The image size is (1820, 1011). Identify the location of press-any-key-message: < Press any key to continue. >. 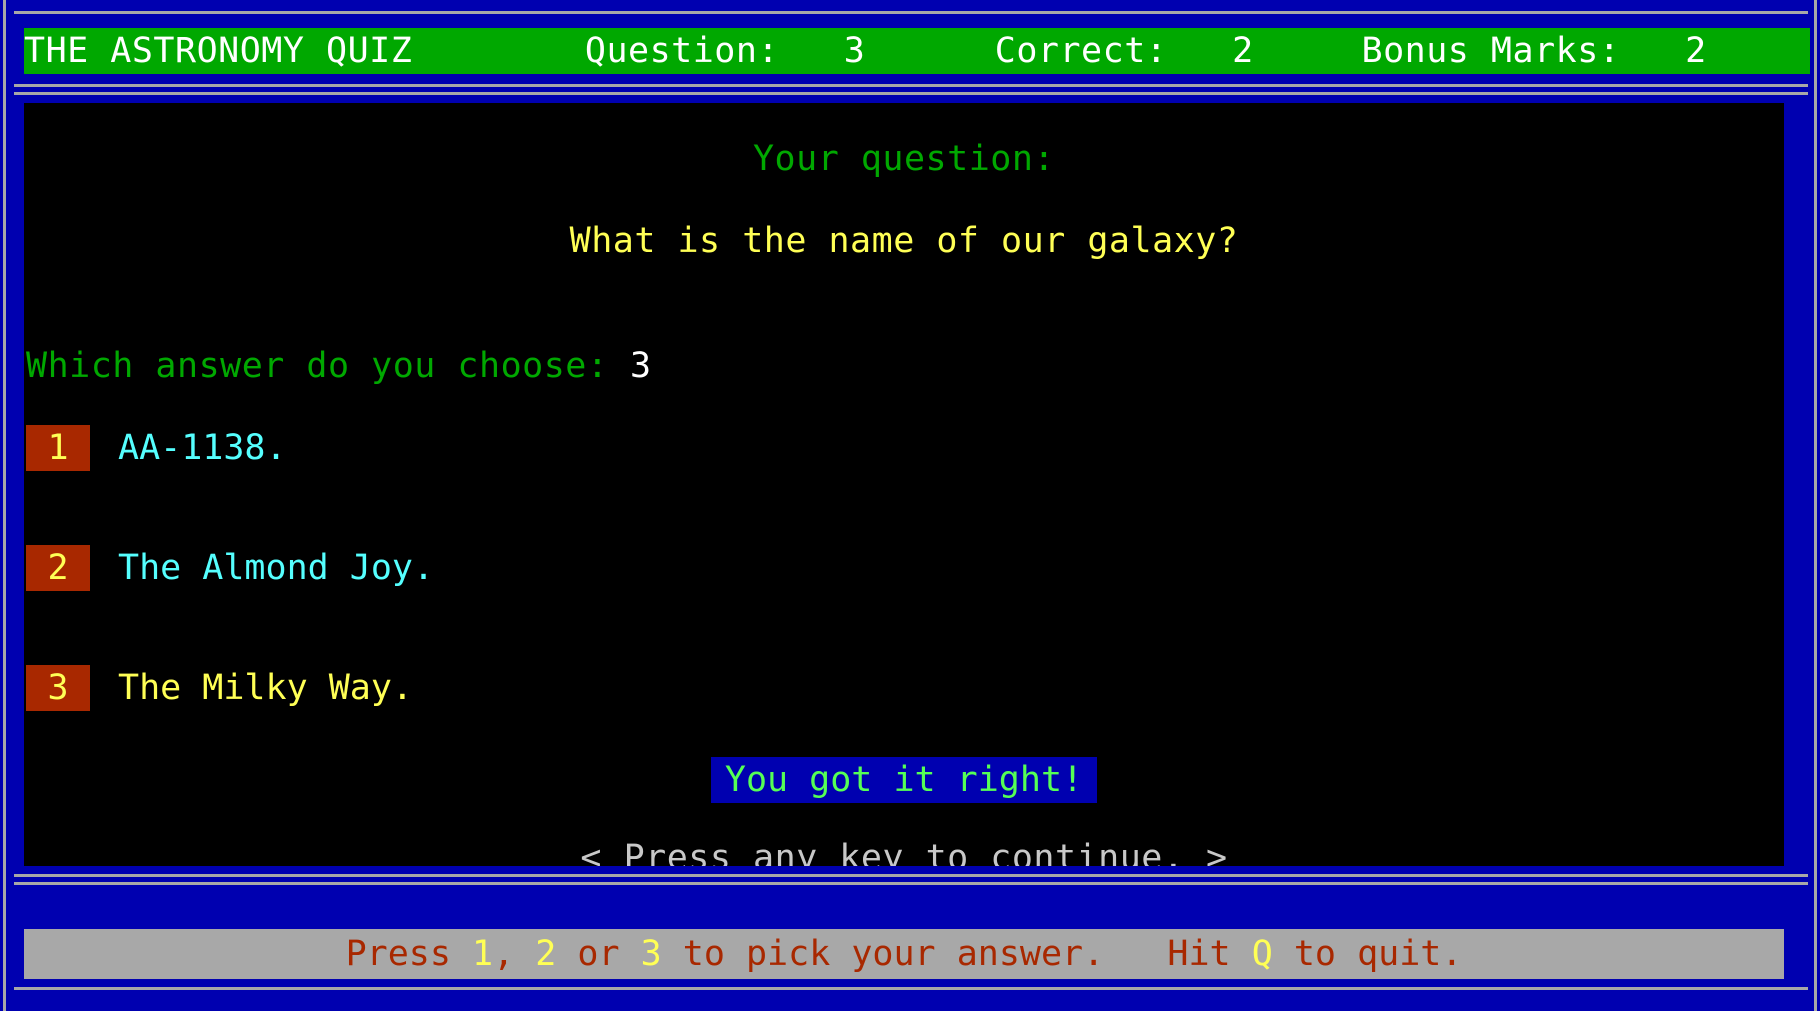
(904, 852).